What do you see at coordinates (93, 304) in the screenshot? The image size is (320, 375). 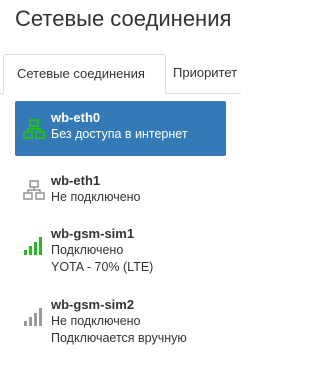 I see `connection-name: wb-gsm-sim2` at bounding box center [93, 304].